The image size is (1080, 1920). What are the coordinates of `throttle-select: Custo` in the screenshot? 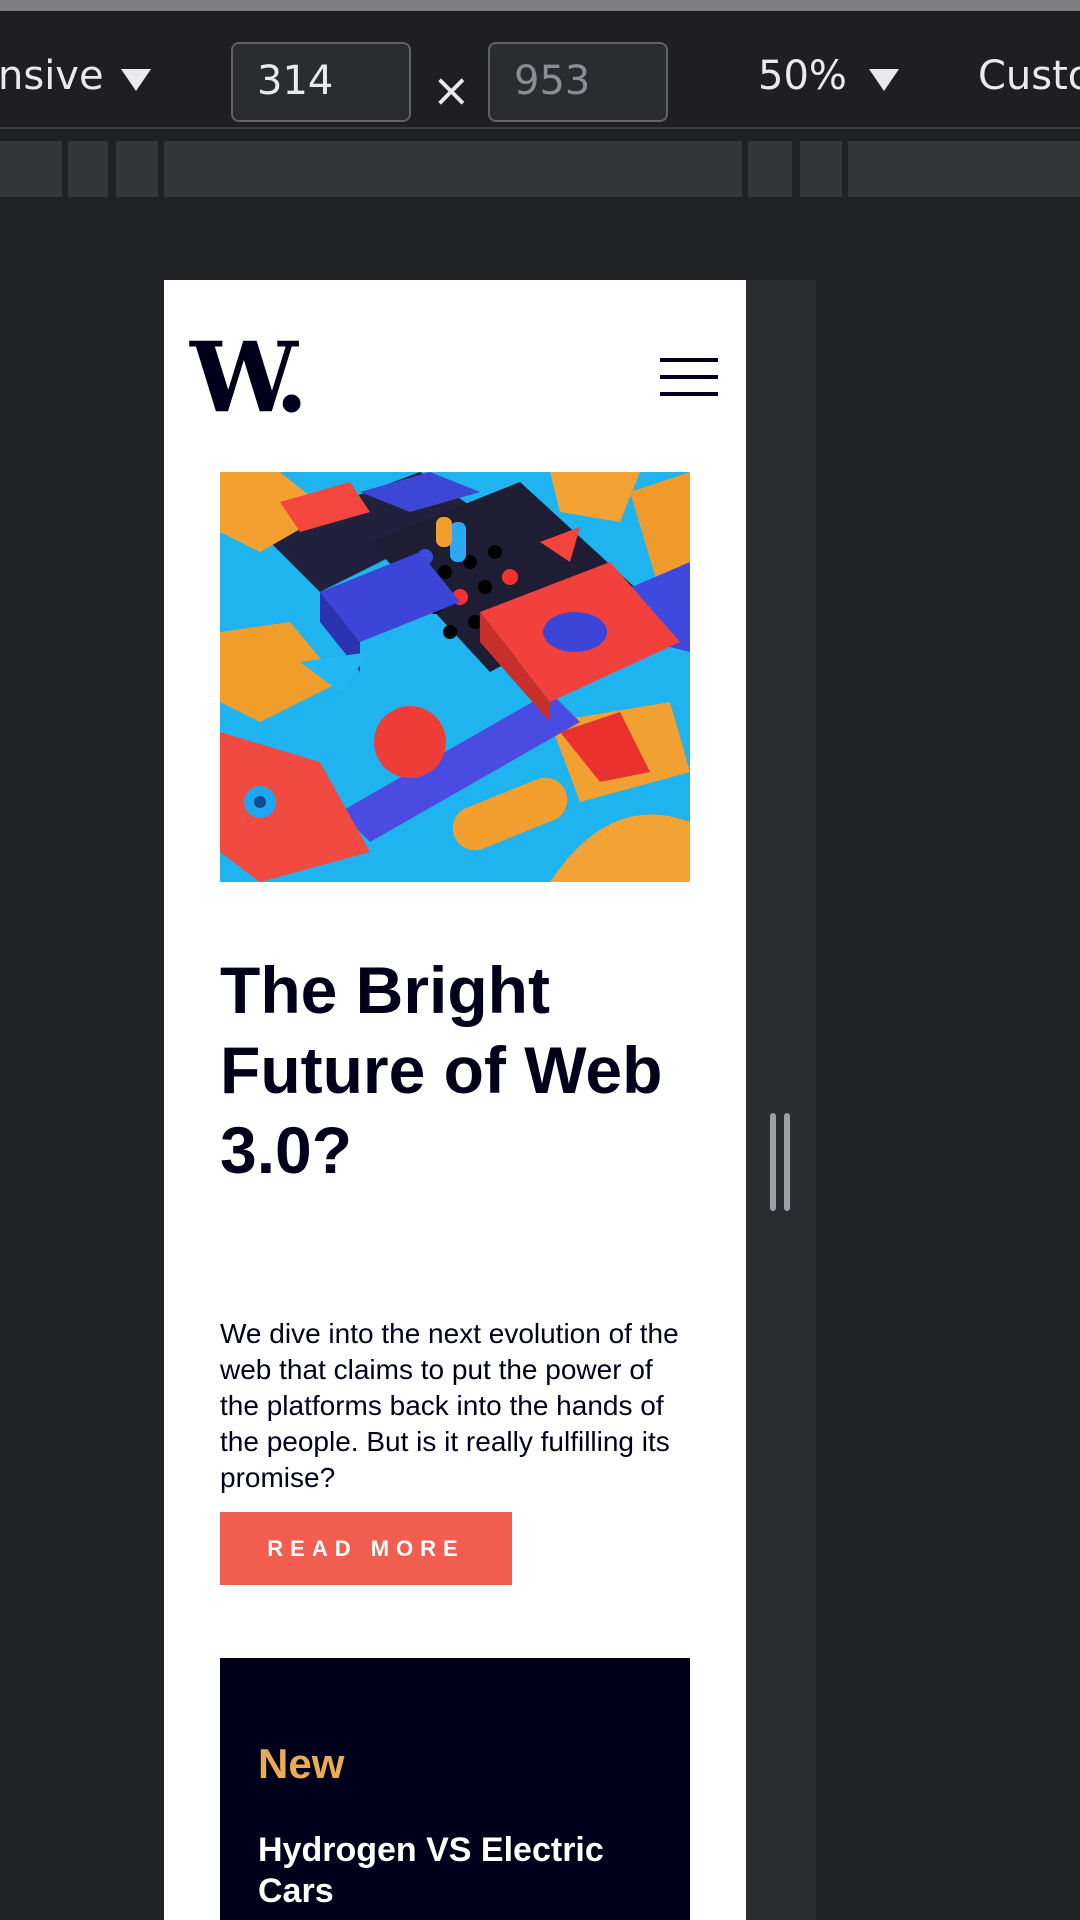 It's located at (1029, 76).